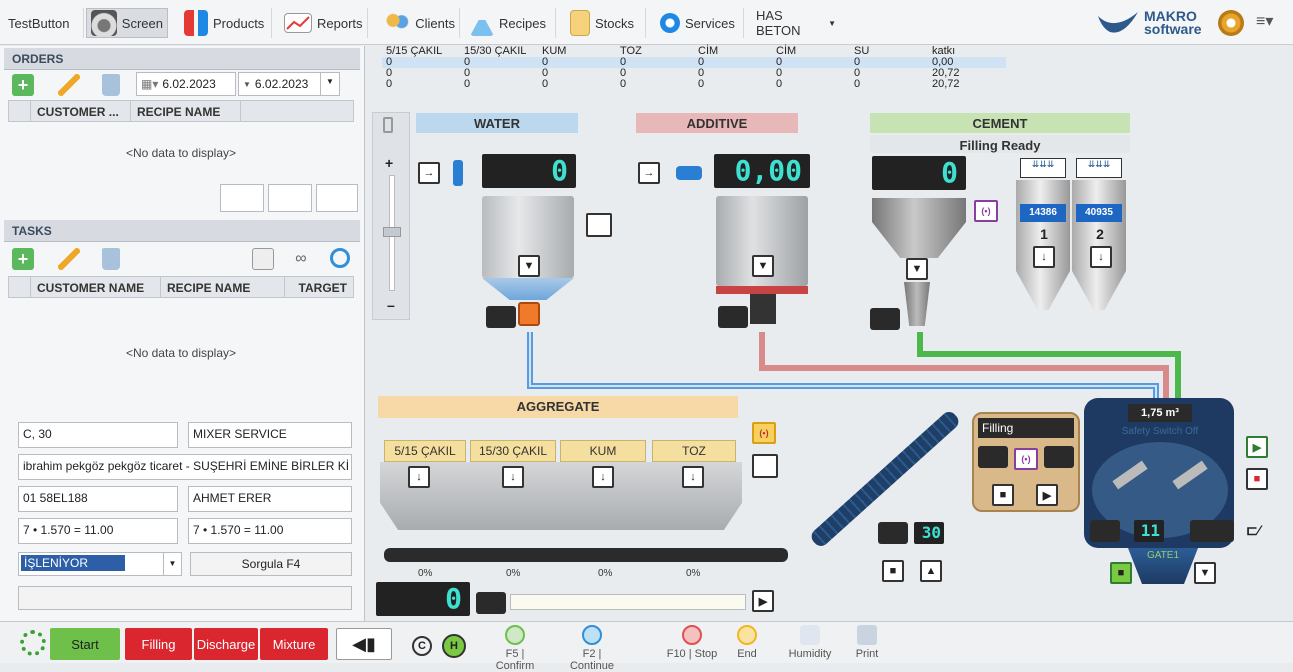  I want to click on discharge-button: Discharge, so click(226, 644).